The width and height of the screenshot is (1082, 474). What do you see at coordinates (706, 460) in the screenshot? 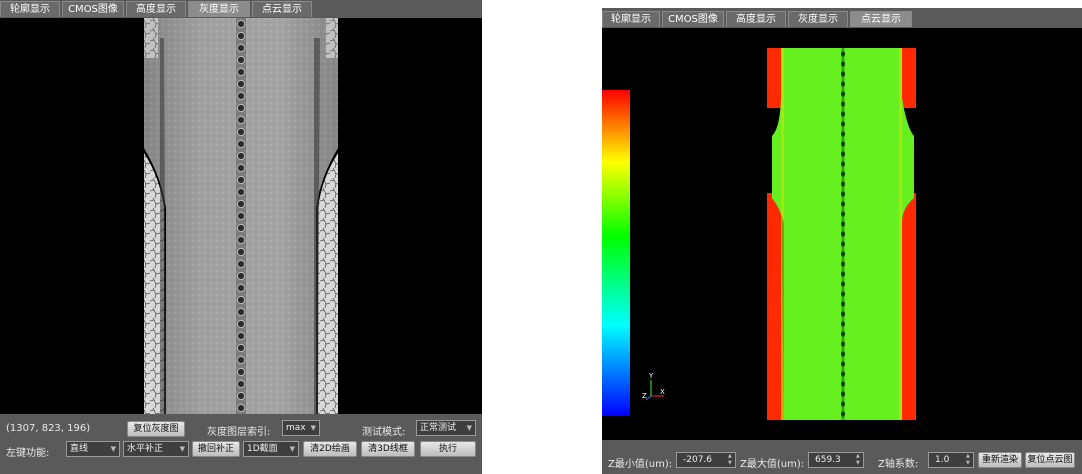
I see `z-min-spinbox: -207.6 ▲ ▼` at bounding box center [706, 460].